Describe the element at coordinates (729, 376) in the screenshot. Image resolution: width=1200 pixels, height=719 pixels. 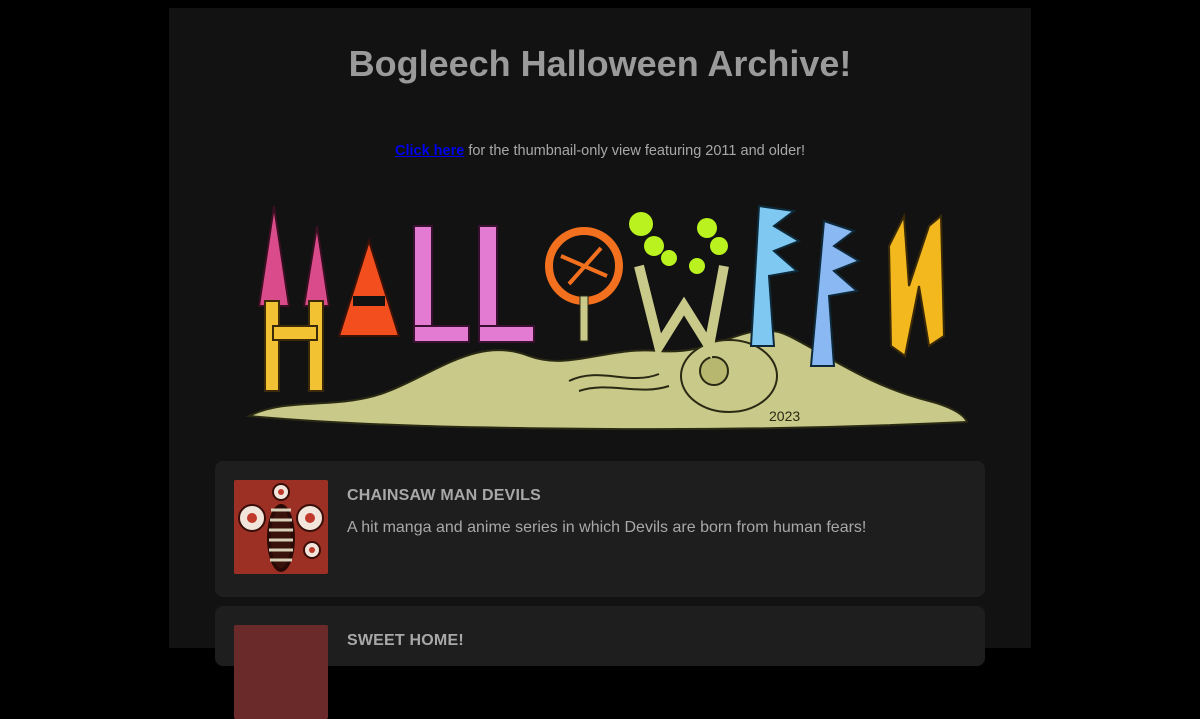
I see `banner-skull` at that location.